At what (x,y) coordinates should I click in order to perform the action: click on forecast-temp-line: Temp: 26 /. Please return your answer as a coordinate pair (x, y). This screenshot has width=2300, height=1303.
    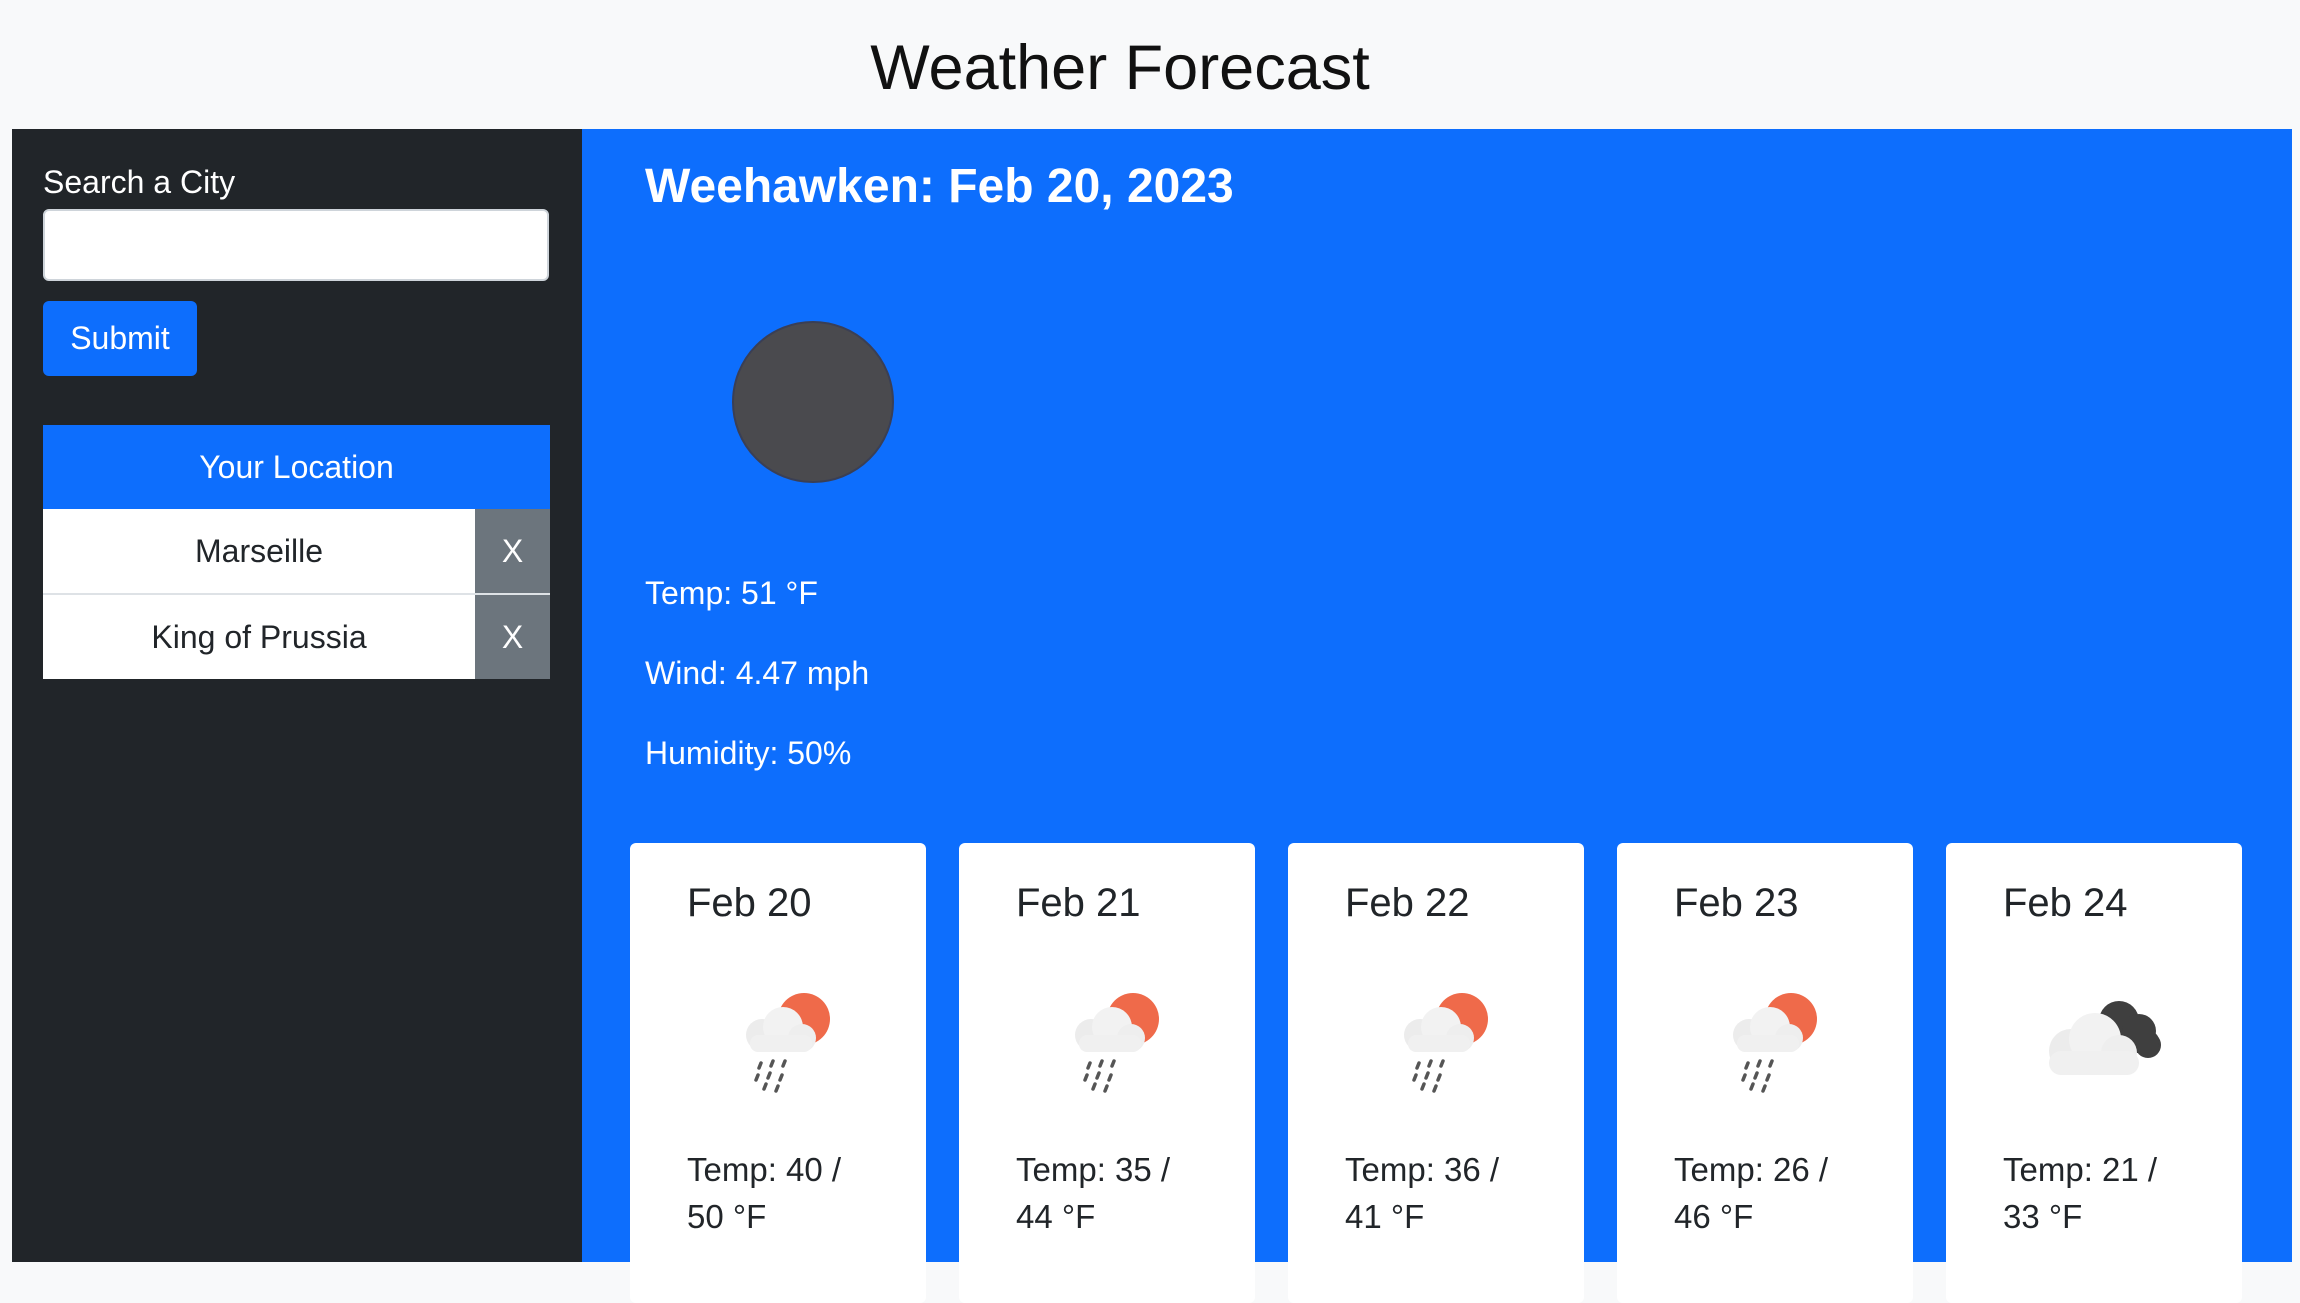
    Looking at the image, I should click on (1751, 1169).